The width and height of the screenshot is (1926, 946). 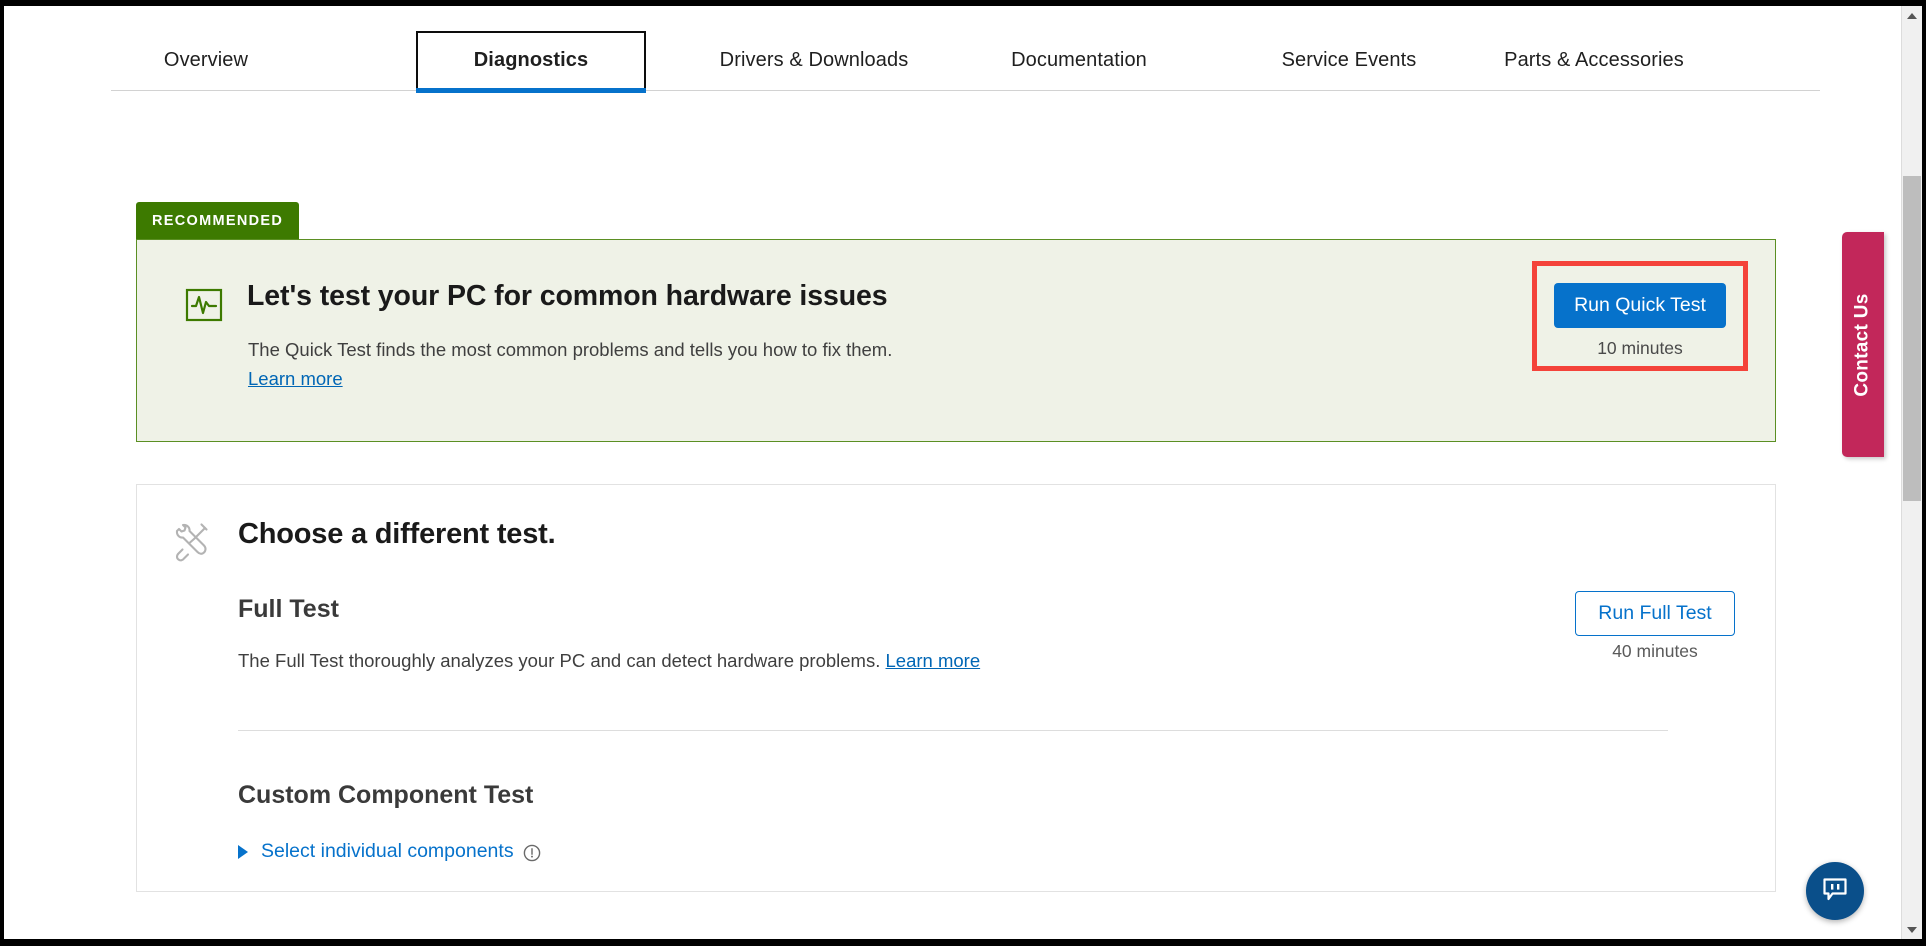 I want to click on caret-right-icon, so click(x=243, y=851).